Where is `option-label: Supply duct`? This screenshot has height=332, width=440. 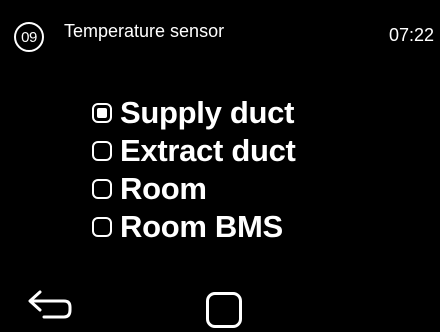
option-label: Supply duct is located at coordinates (207, 112).